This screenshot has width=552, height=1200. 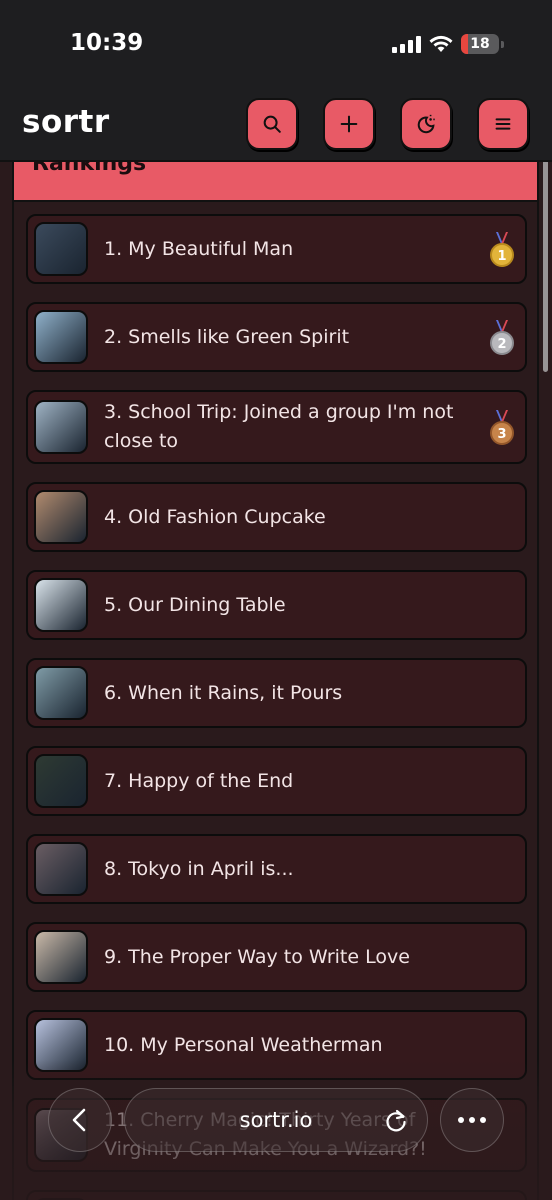 I want to click on medal-rank: 2, so click(x=501, y=344).